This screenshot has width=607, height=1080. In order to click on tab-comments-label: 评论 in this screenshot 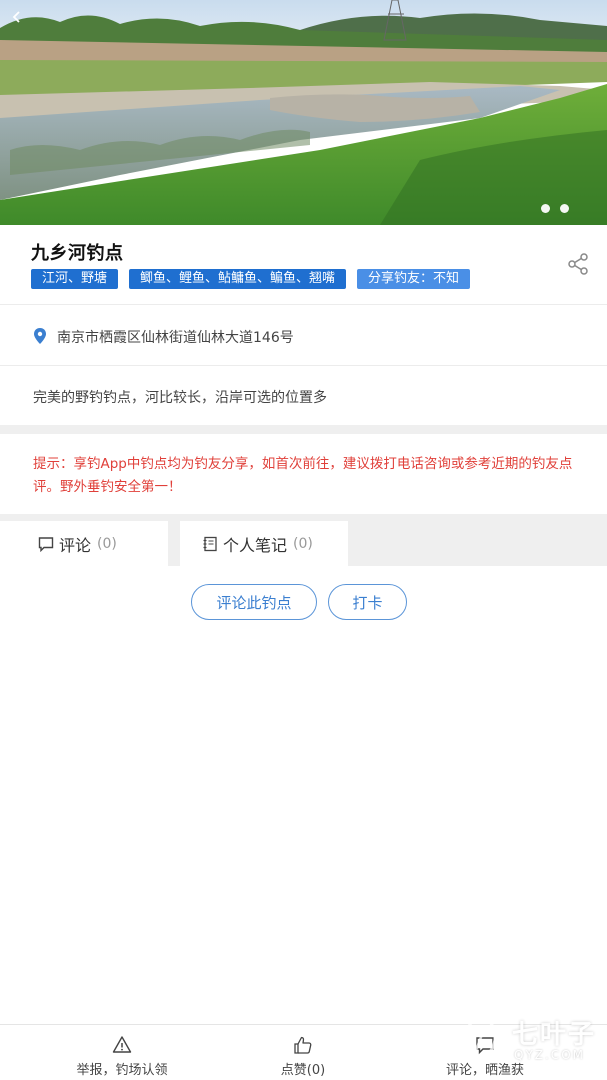, I will do `click(75, 545)`.